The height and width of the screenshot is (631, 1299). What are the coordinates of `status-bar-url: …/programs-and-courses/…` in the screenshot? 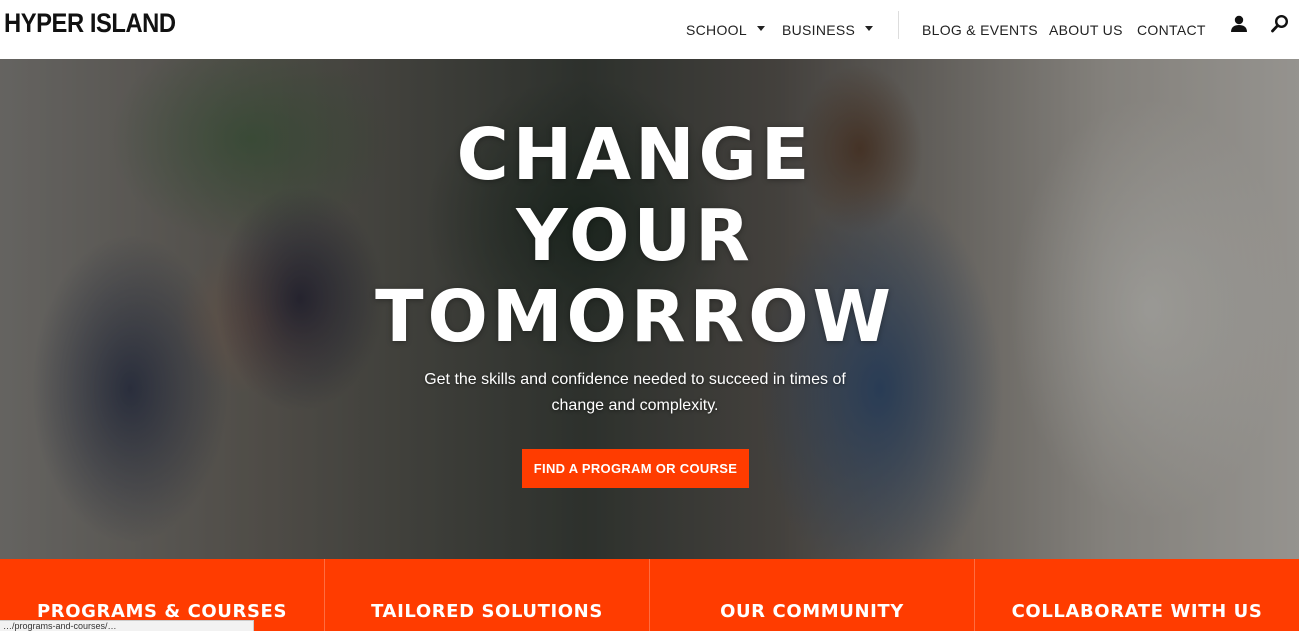 It's located at (127, 625).